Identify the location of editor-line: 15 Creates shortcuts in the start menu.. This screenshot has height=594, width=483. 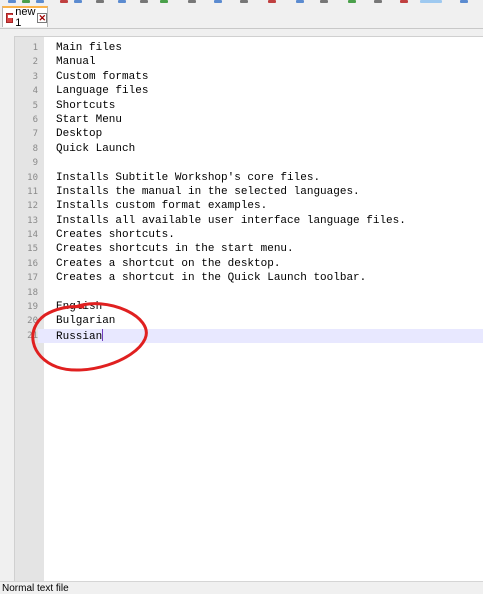
(249, 249).